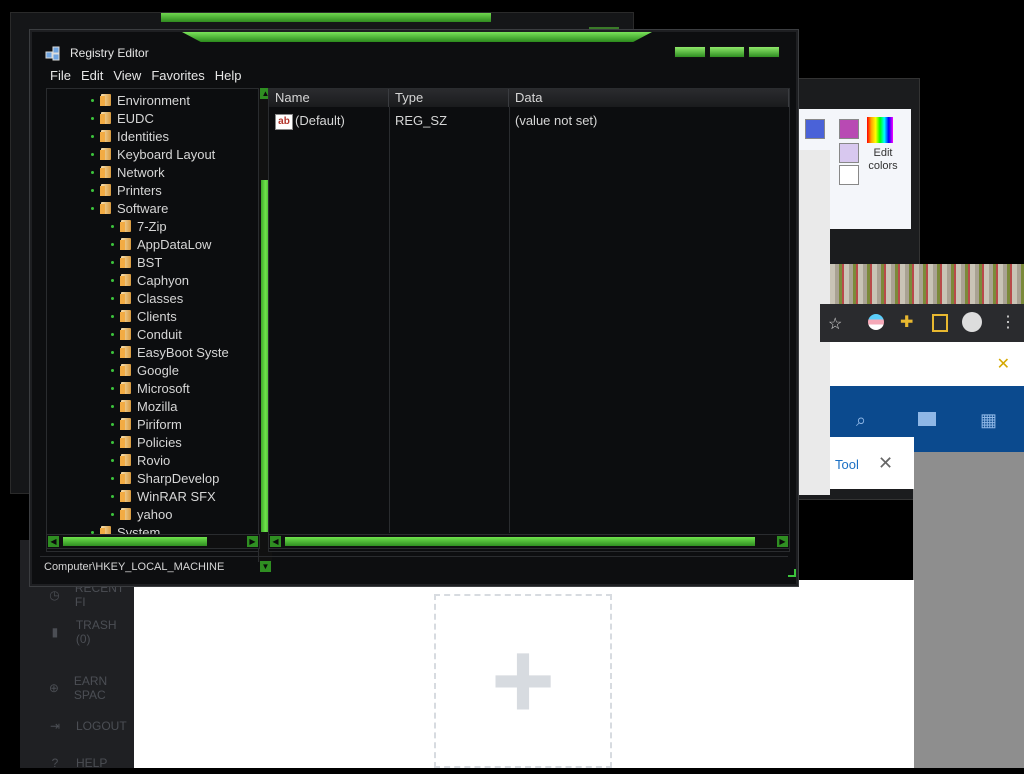 The image size is (1024, 774). Describe the element at coordinates (847, 464) in the screenshot. I see `tool-link: Tool` at that location.